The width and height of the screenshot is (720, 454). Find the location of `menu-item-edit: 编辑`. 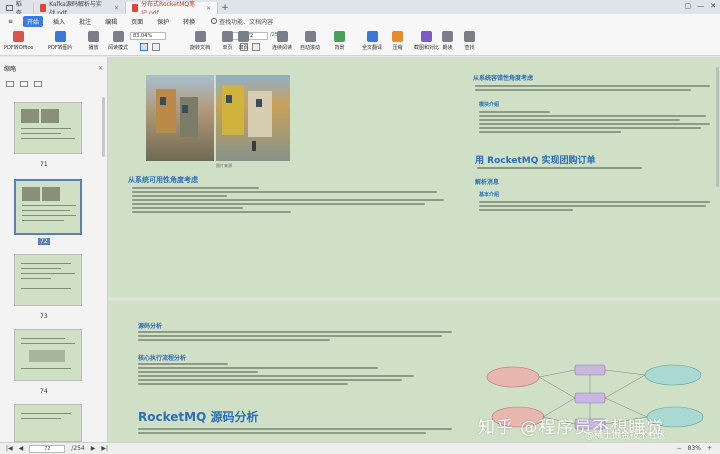

menu-item-edit: 编辑 is located at coordinates (111, 21).